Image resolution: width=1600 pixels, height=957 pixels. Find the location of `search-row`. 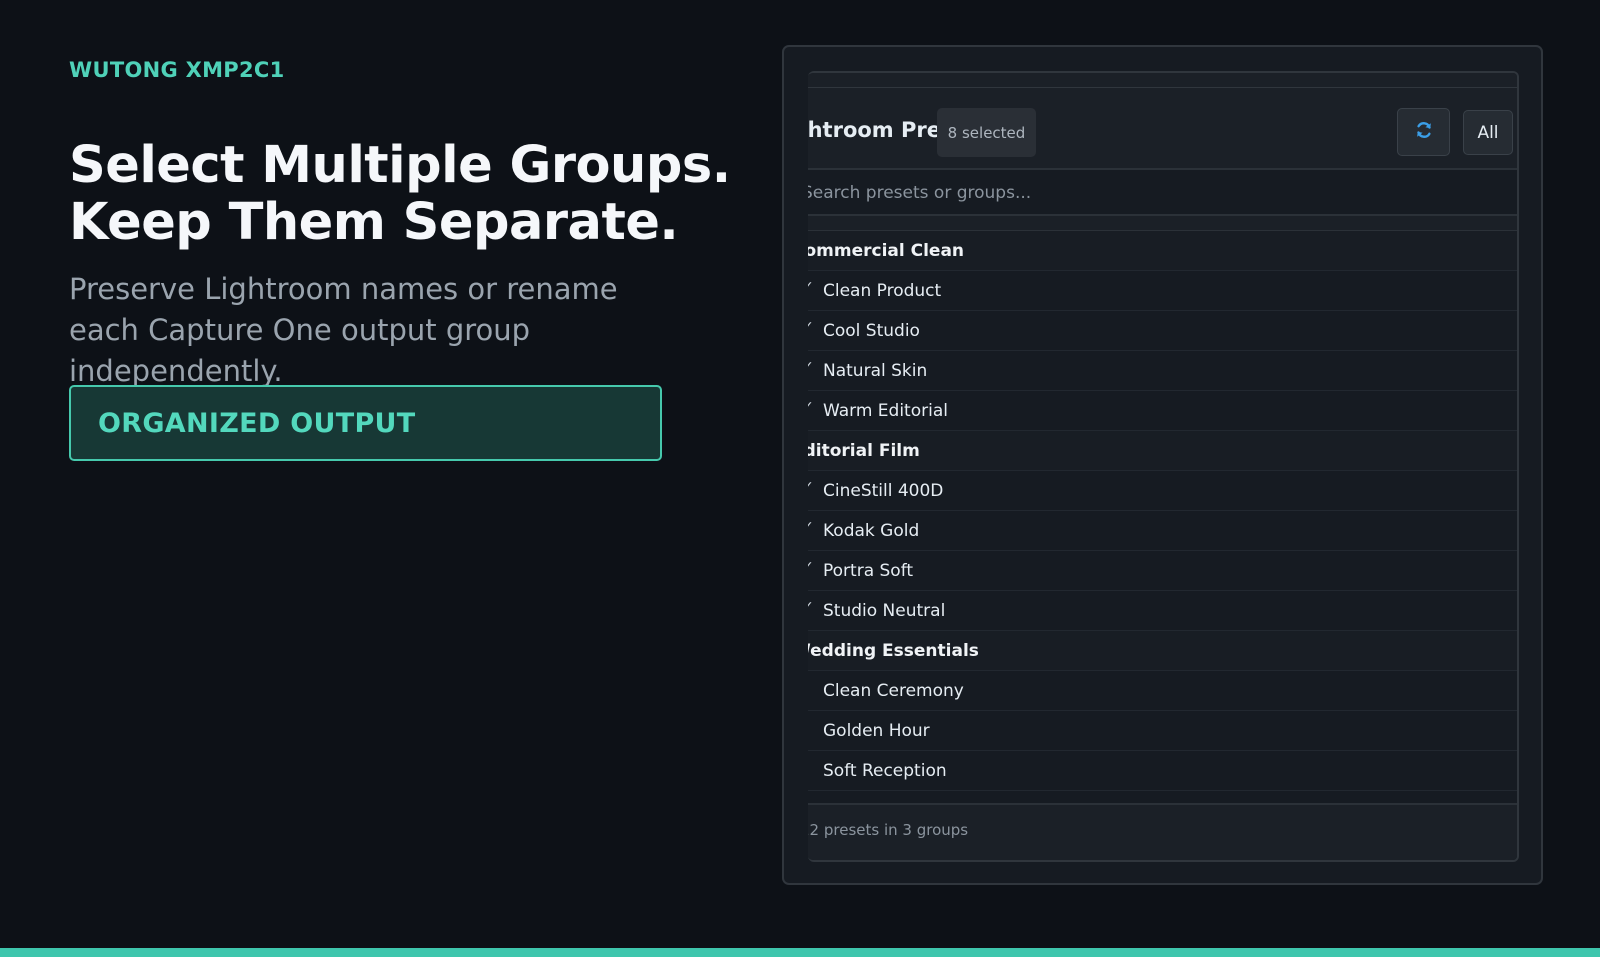

search-row is located at coordinates (1162, 193).